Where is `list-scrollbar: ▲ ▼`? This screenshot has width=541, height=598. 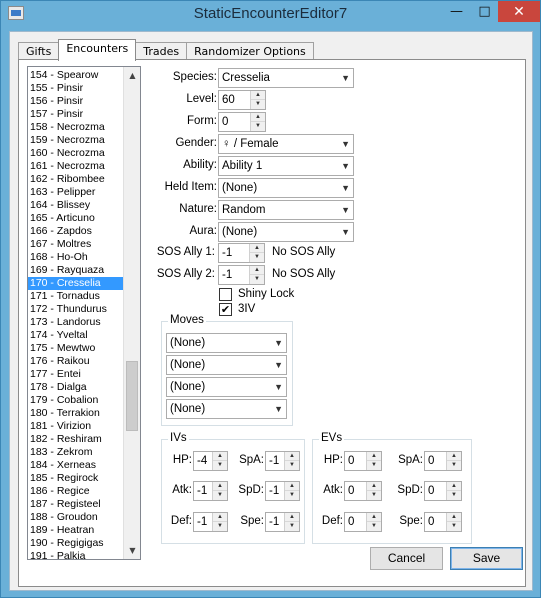
list-scrollbar: ▲ ▼ is located at coordinates (131, 313).